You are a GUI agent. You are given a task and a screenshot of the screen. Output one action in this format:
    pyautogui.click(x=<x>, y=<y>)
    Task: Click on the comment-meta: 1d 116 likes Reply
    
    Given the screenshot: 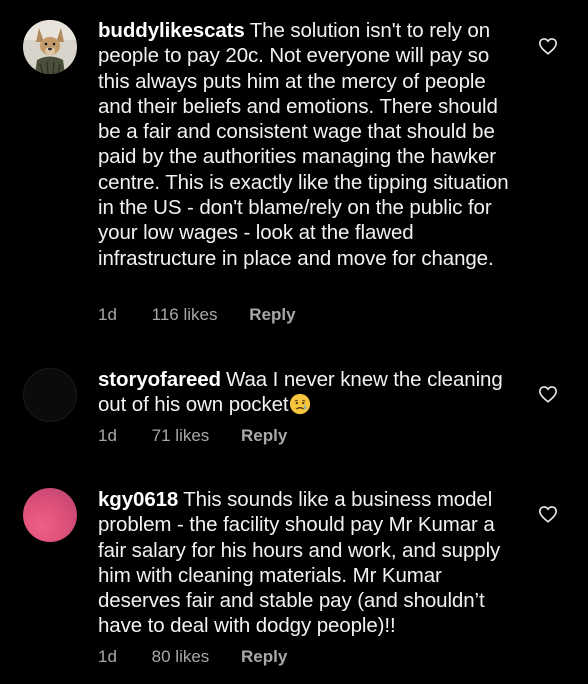 What is the action you would take?
    pyautogui.click(x=197, y=315)
    